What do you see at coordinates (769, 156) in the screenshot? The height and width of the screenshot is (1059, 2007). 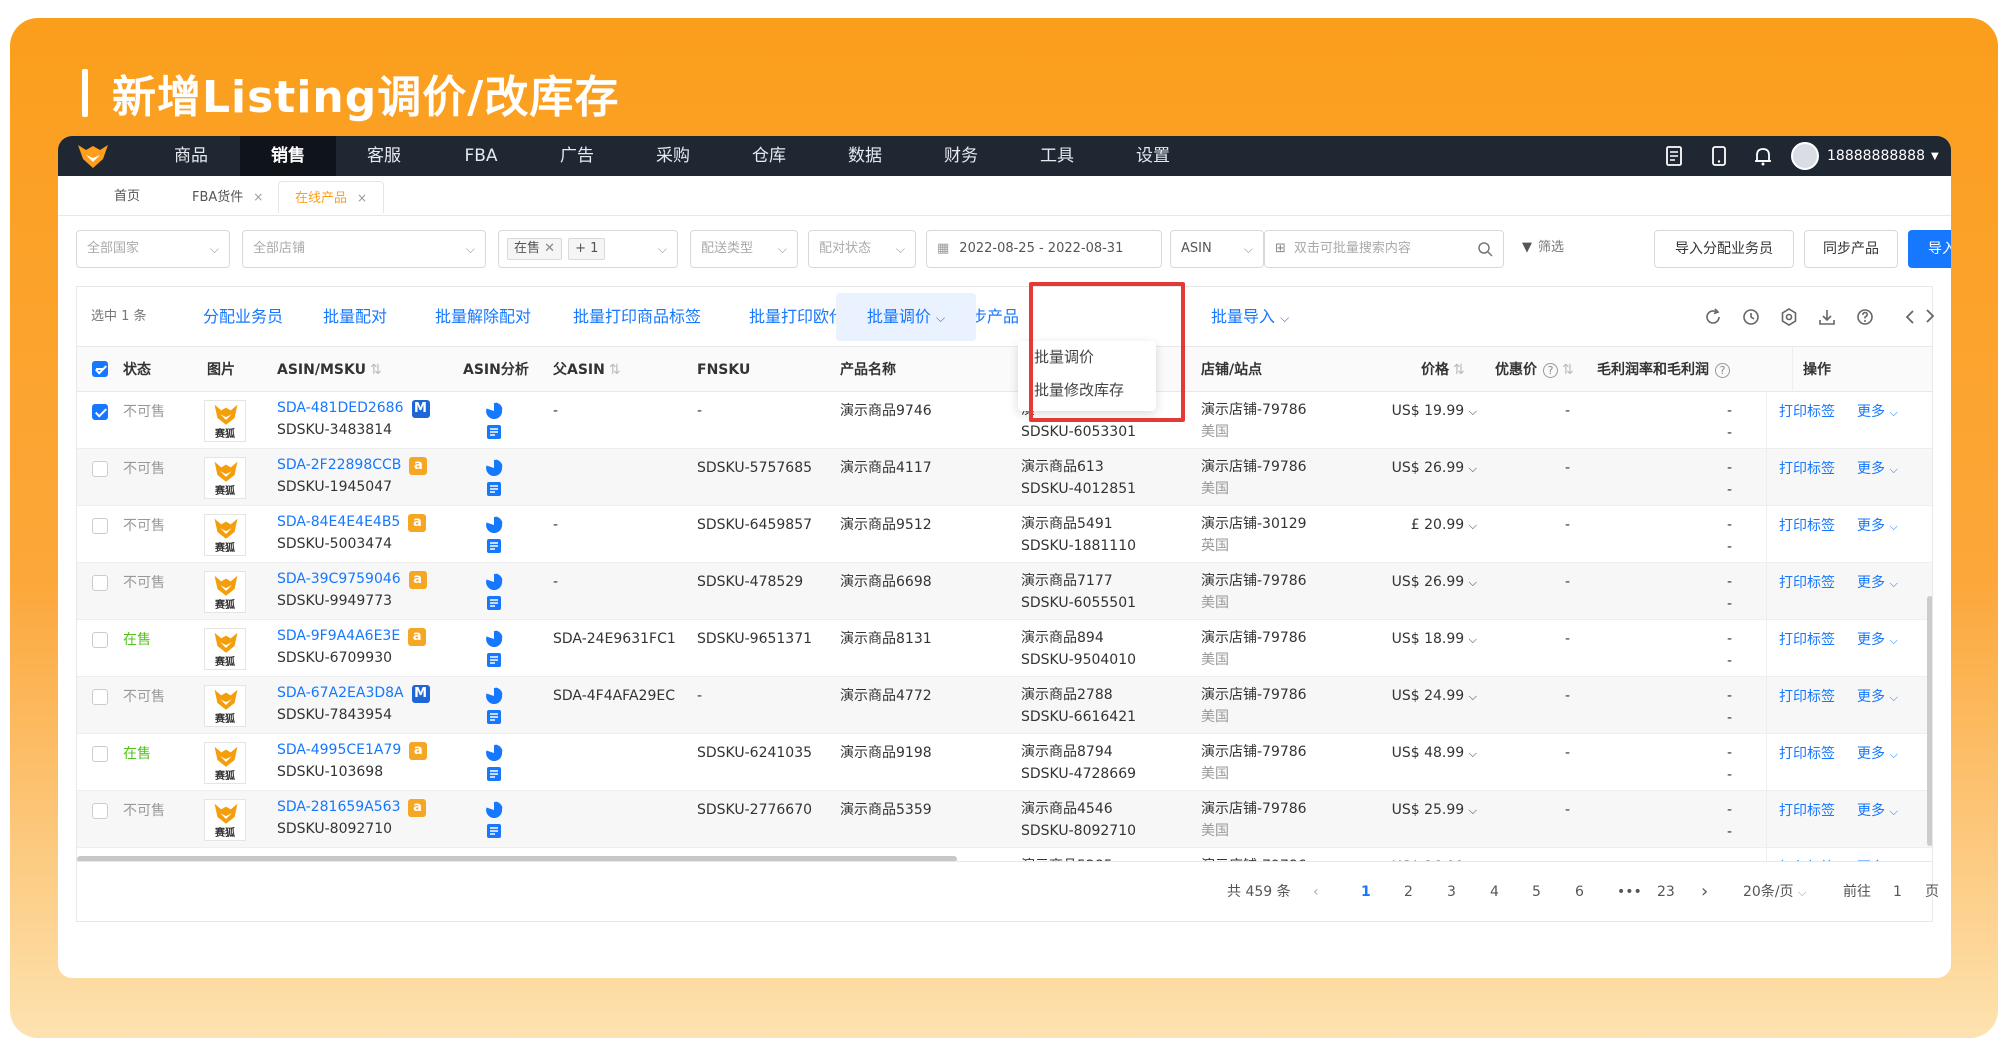 I see `nav-item-6: 仓库` at bounding box center [769, 156].